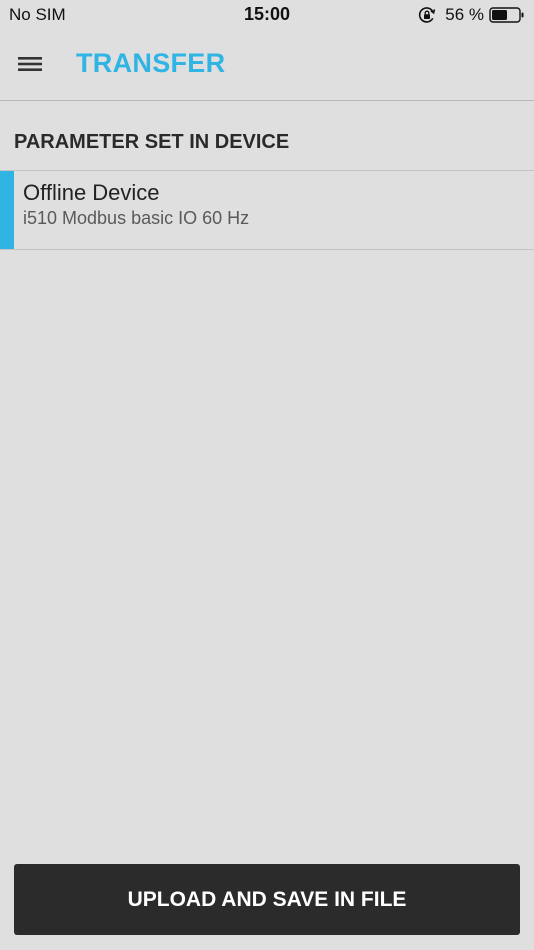  I want to click on status-right-group: 56 %, so click(471, 15).